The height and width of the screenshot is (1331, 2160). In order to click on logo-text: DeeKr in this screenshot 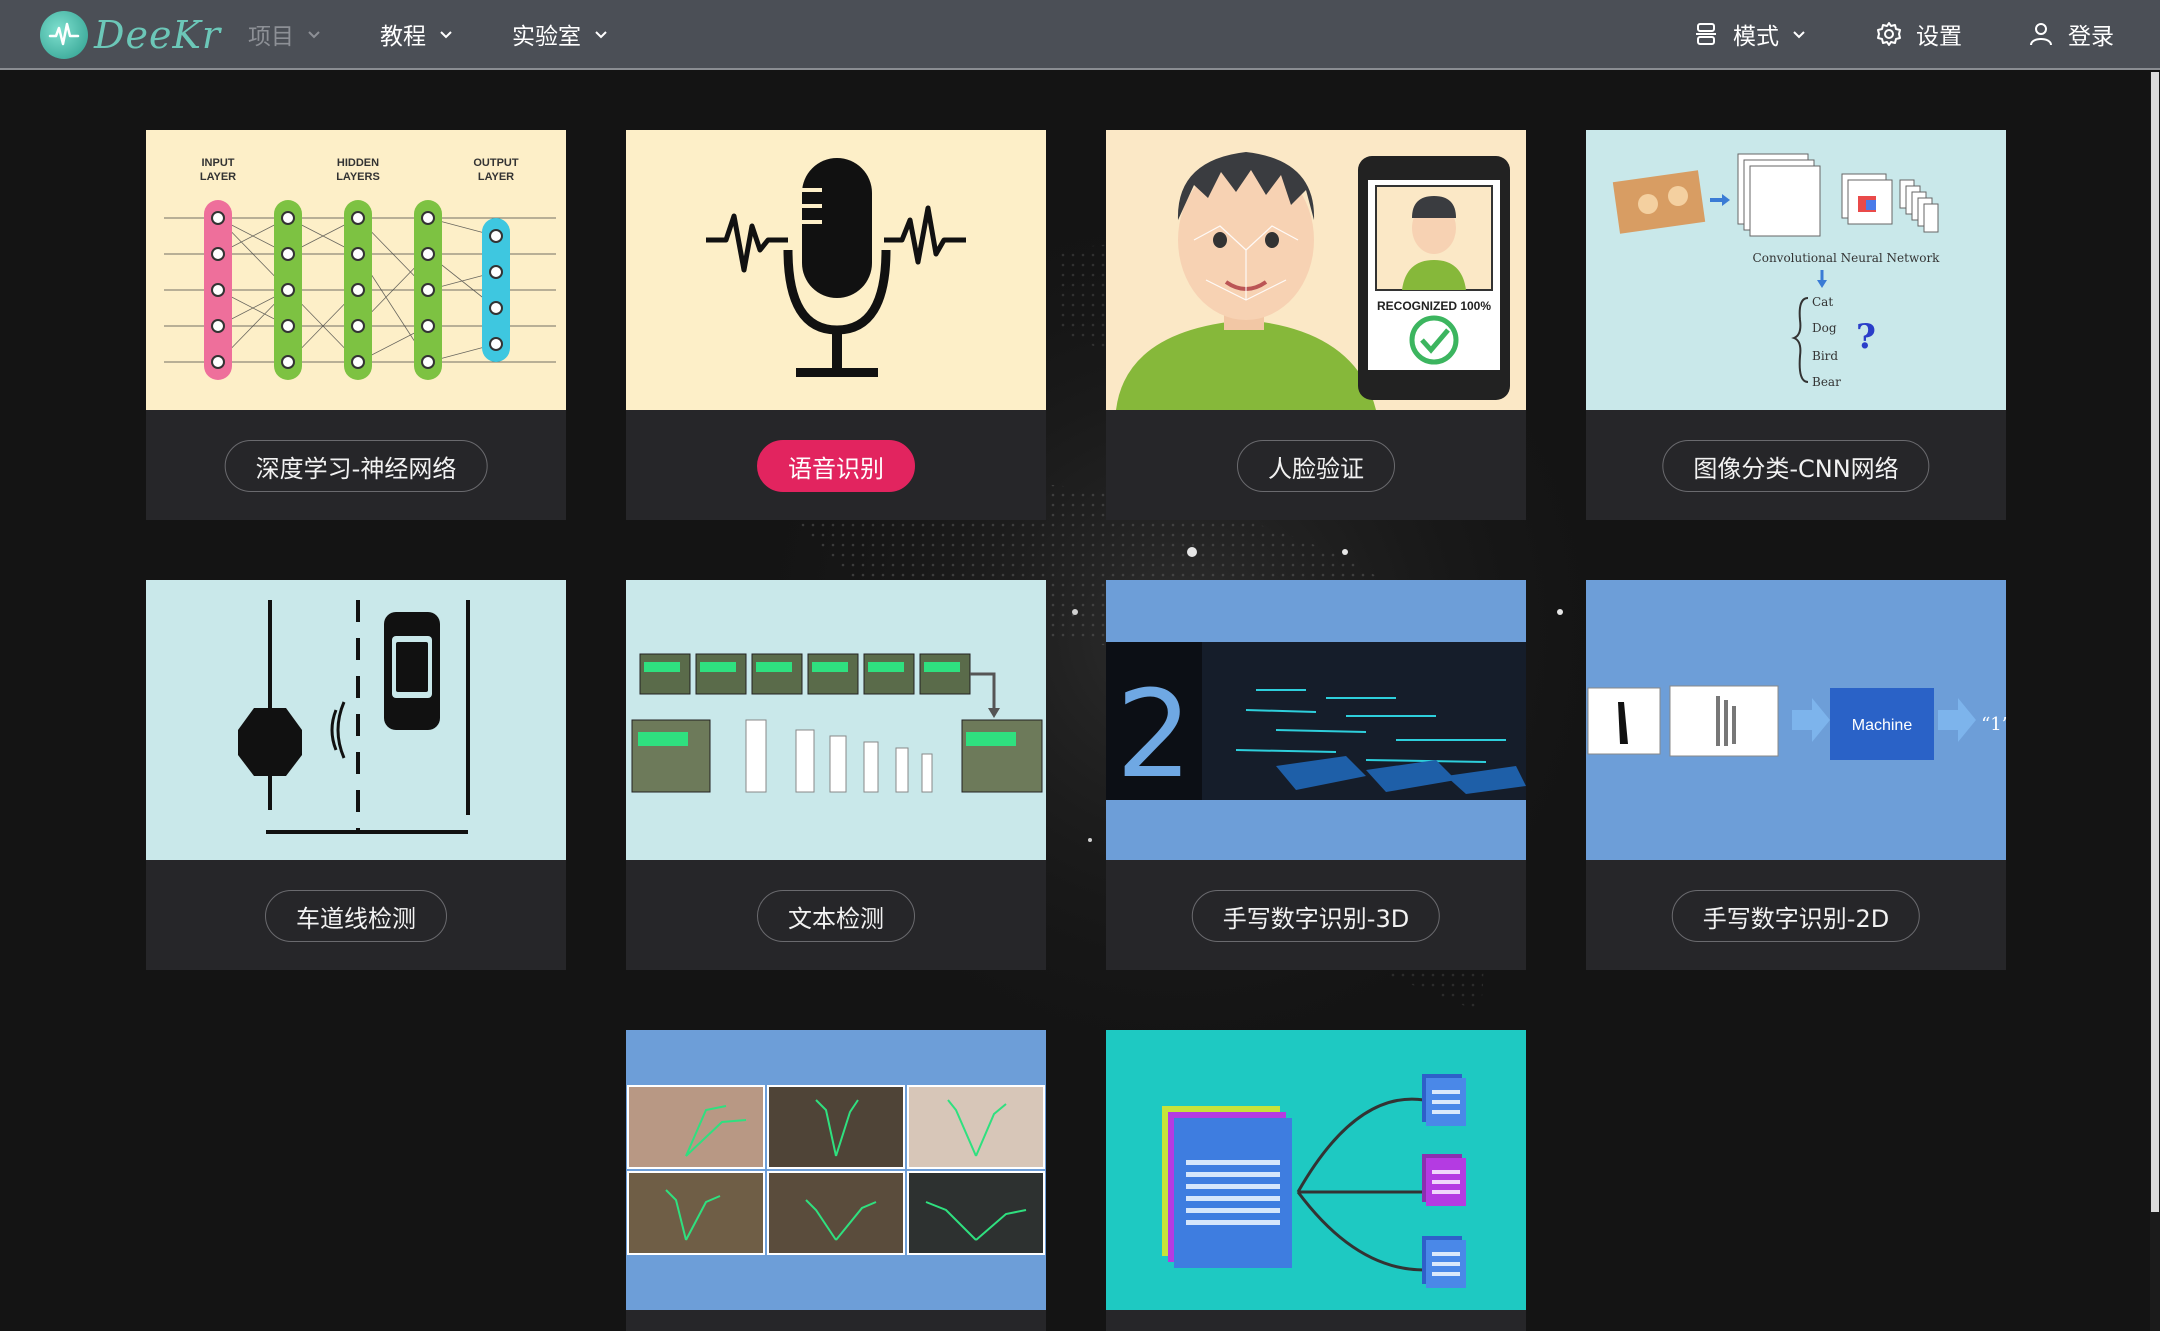, I will do `click(157, 35)`.